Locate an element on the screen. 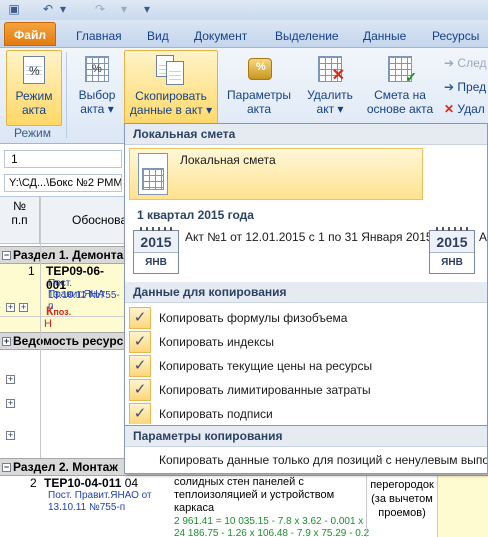  delete-icon: ✕ is located at coordinates (449, 109).